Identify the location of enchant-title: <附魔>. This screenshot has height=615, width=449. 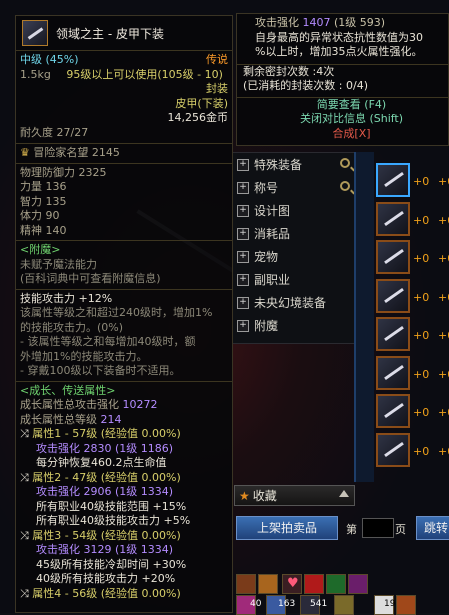
(40, 249).